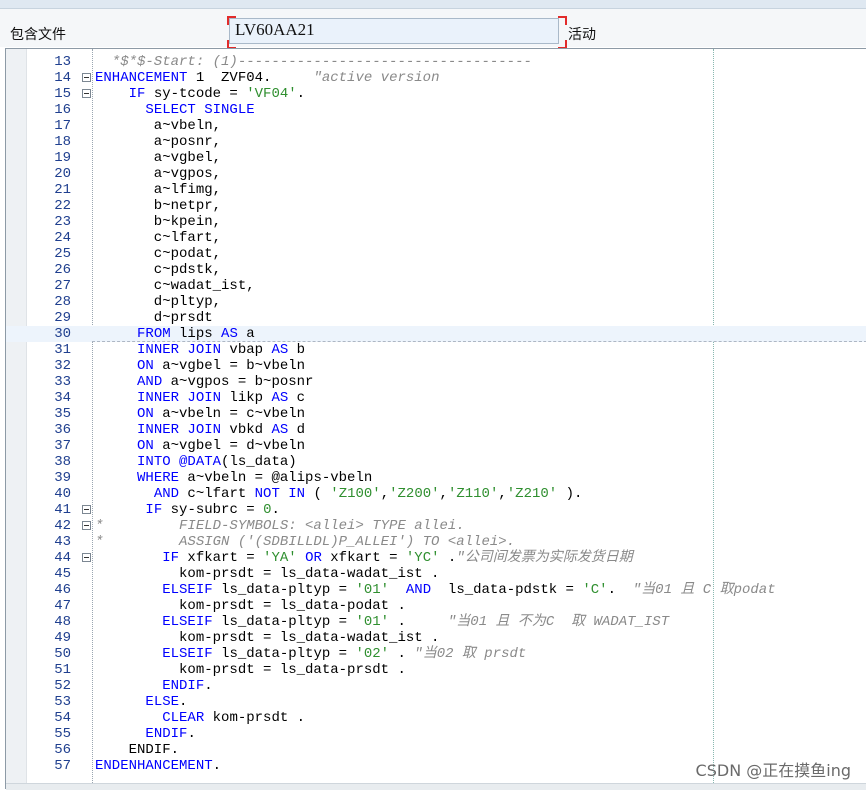 The image size is (866, 790). What do you see at coordinates (62, 78) in the screenshot?
I see `line-number: 14` at bounding box center [62, 78].